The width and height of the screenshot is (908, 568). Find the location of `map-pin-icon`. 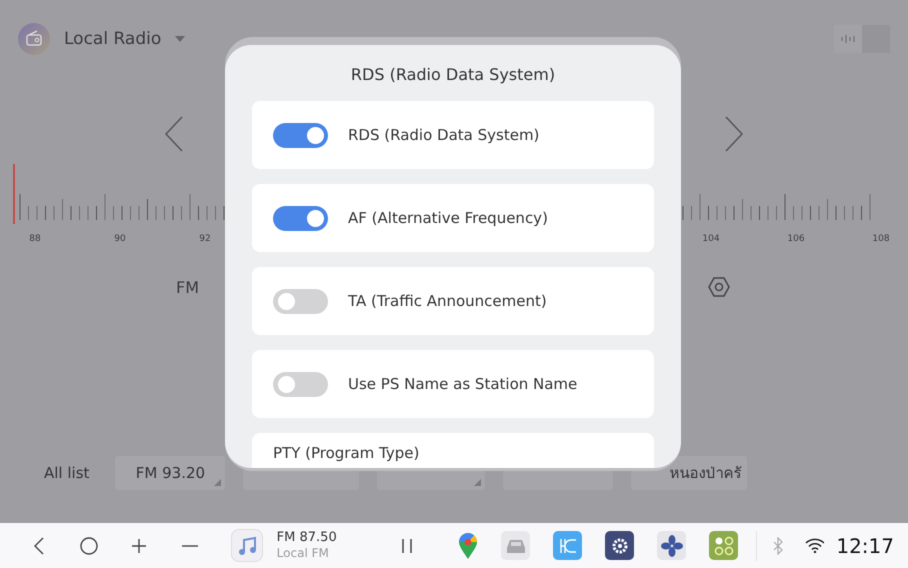

map-pin-icon is located at coordinates (468, 546).